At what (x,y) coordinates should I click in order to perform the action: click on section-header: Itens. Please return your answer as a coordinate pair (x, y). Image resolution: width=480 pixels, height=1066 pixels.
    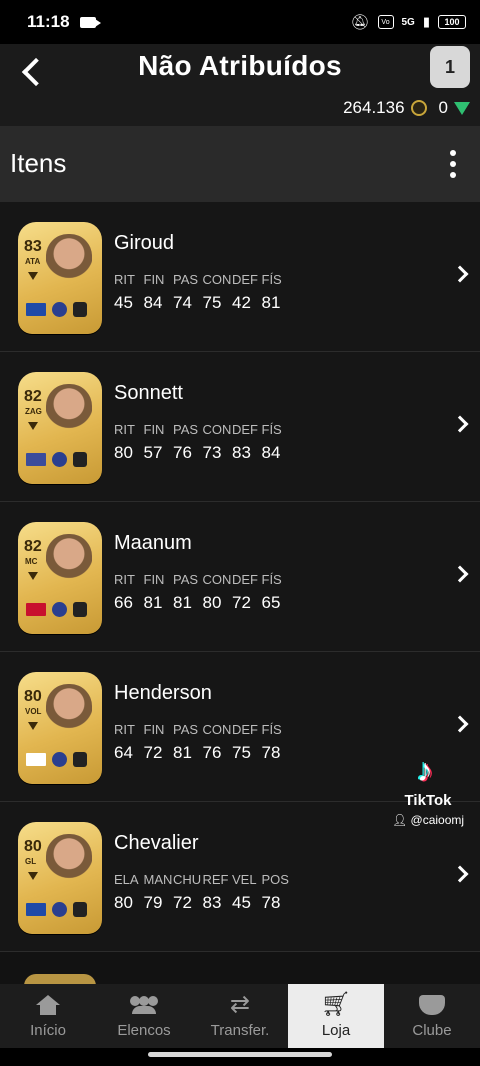
    Looking at the image, I should click on (240, 164).